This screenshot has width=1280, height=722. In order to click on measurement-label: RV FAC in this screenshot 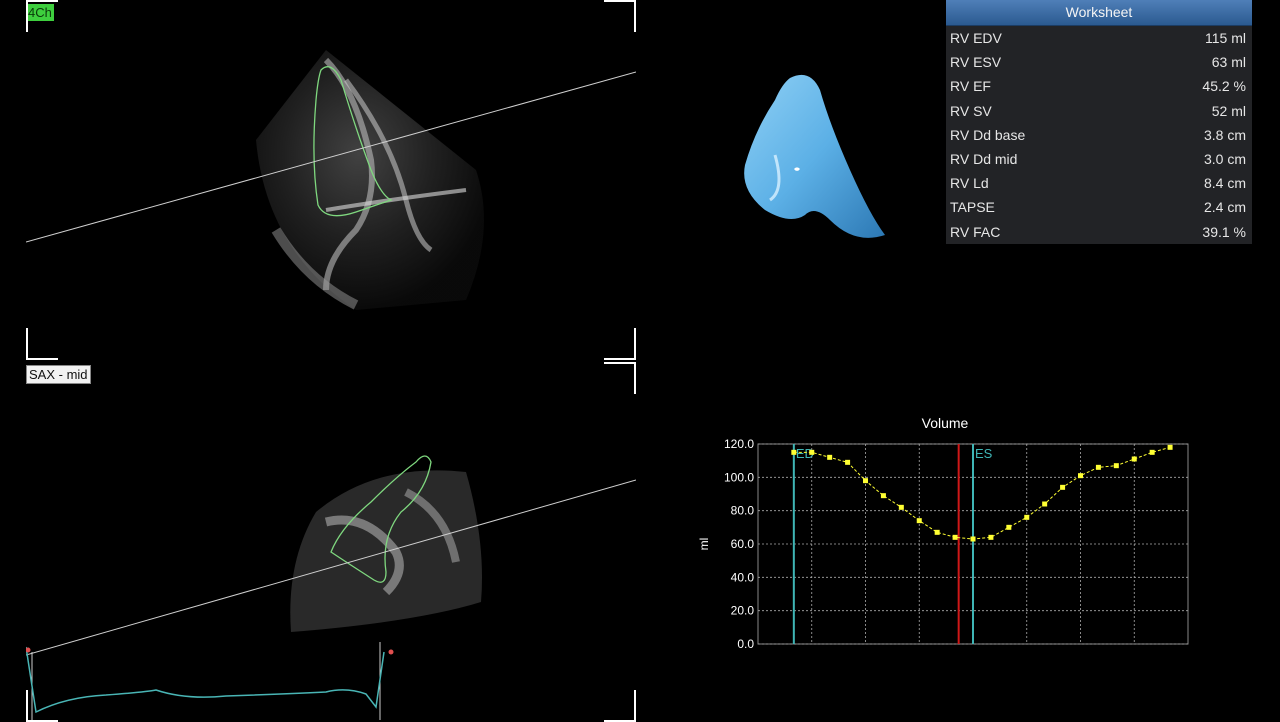, I will do `click(975, 231)`.